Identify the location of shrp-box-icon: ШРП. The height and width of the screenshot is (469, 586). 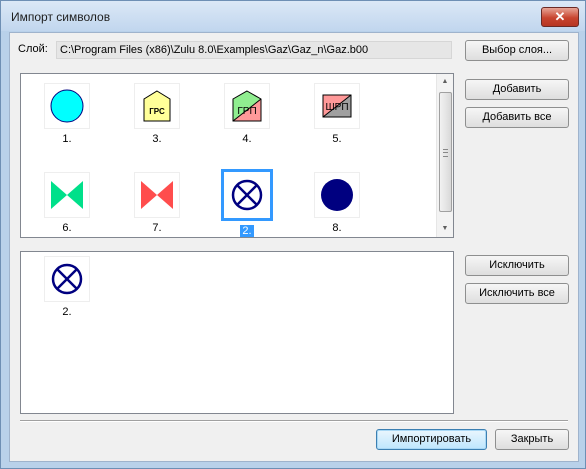
(337, 106).